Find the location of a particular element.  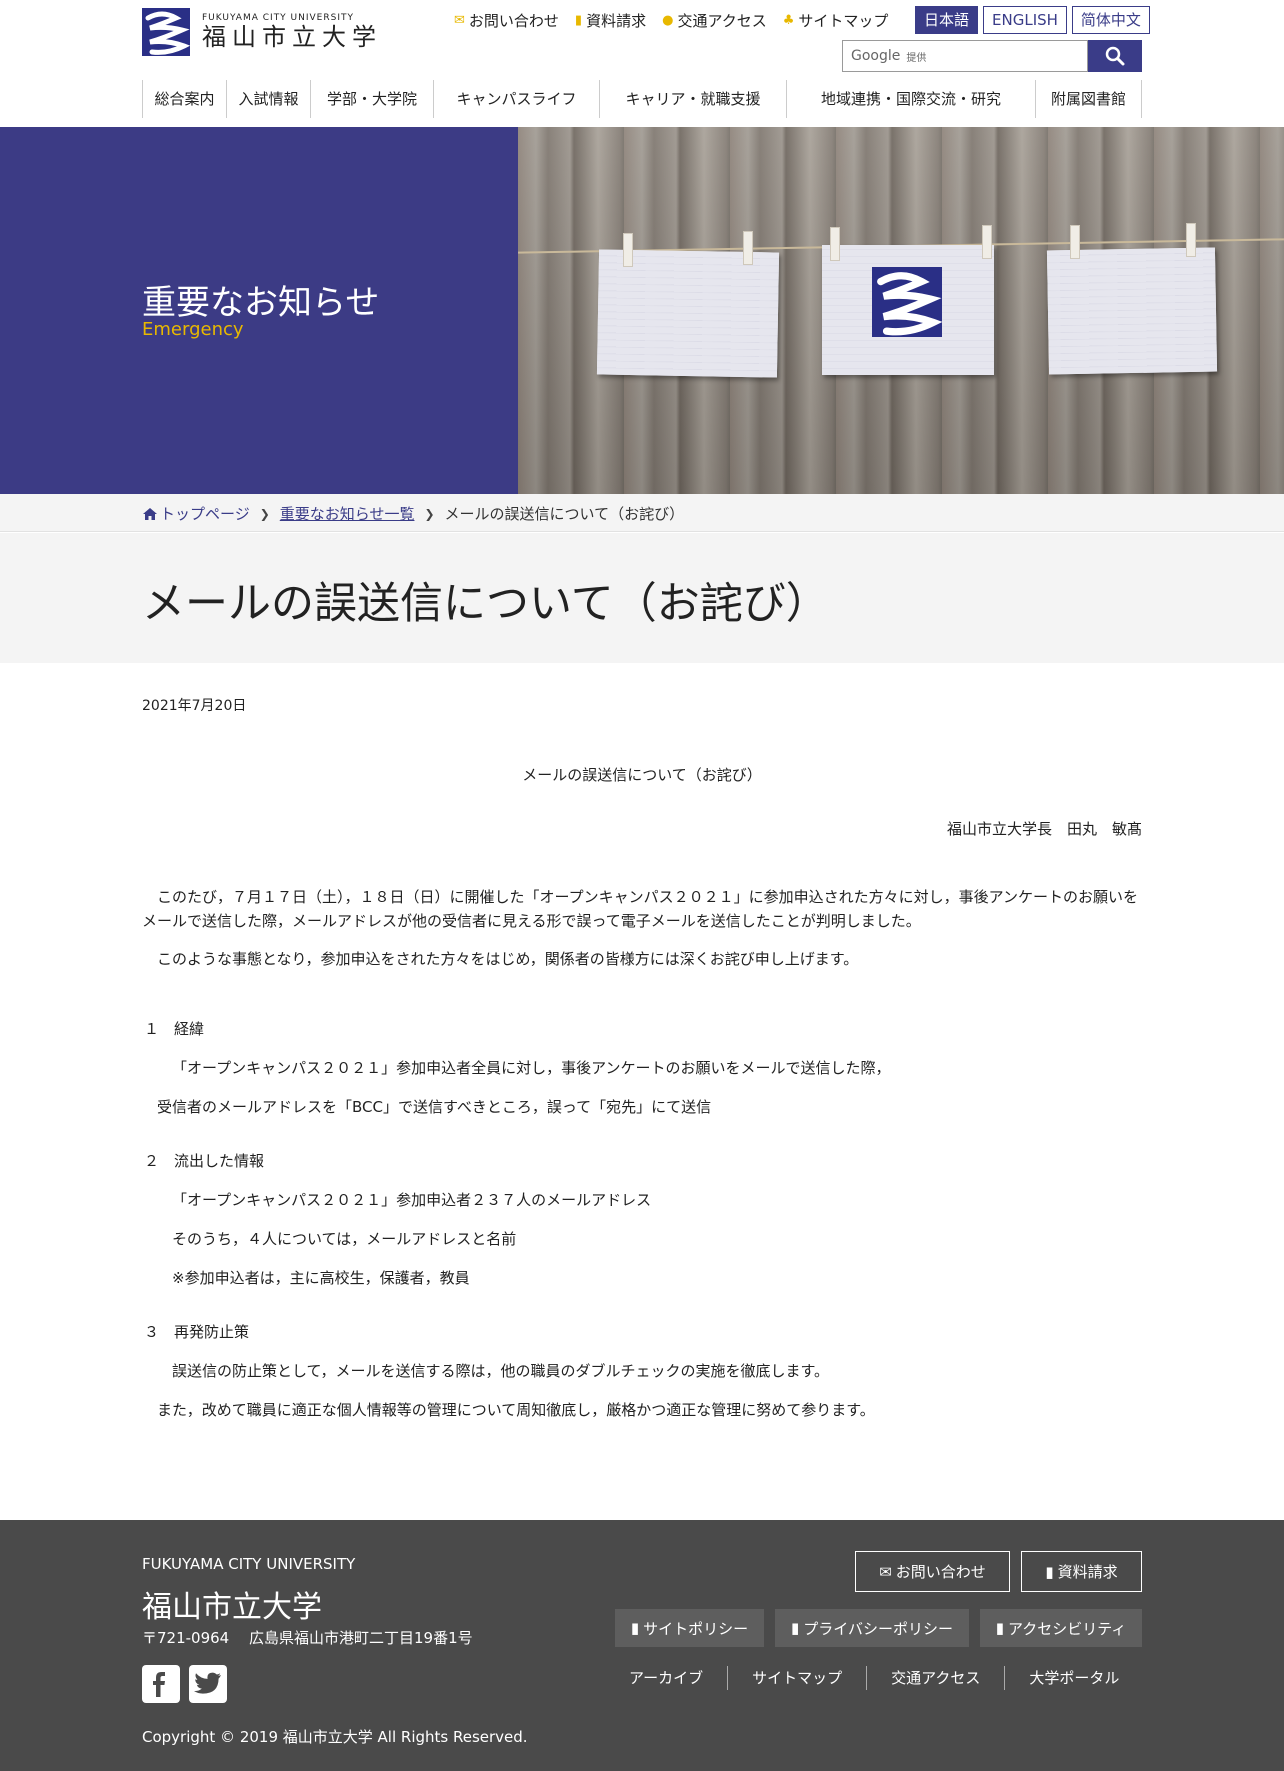

footer-name-en: FUKUYAMA CITY UNIVERSITY is located at coordinates (249, 1564).